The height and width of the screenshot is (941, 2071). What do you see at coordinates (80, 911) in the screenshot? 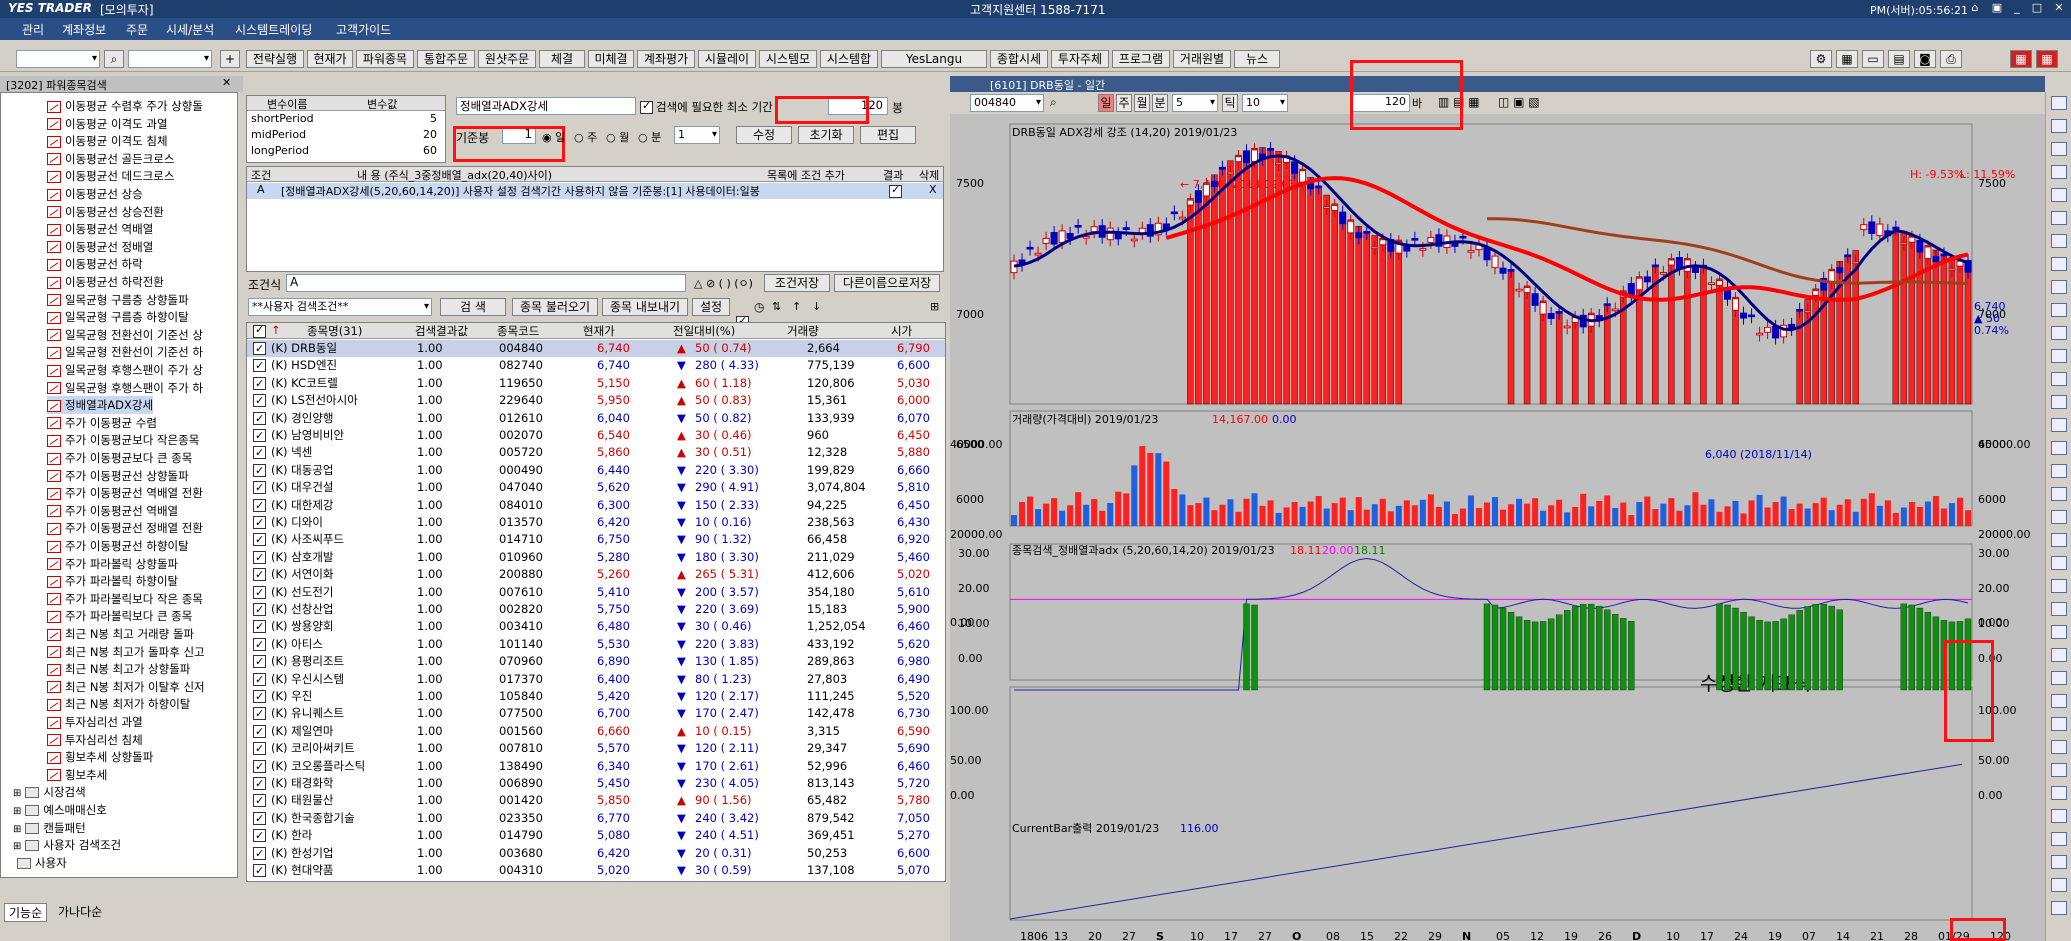
I see `tab-alpha: 가나다순` at bounding box center [80, 911].